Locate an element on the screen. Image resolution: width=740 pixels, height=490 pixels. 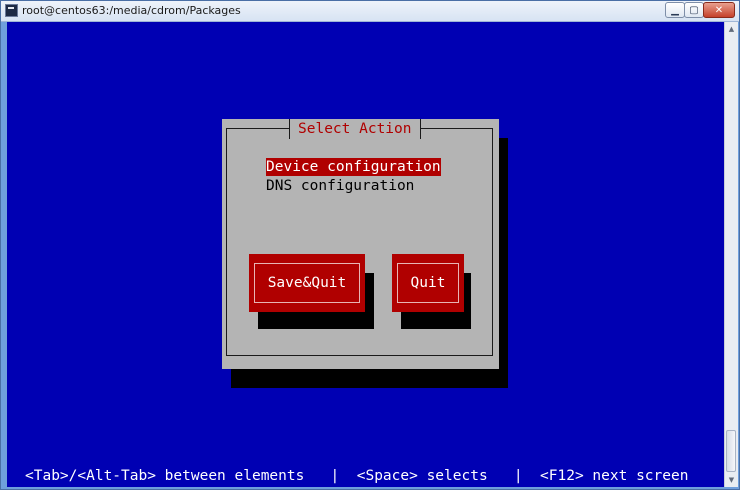
save-quit-button: Save&Quit is located at coordinates (307, 283).